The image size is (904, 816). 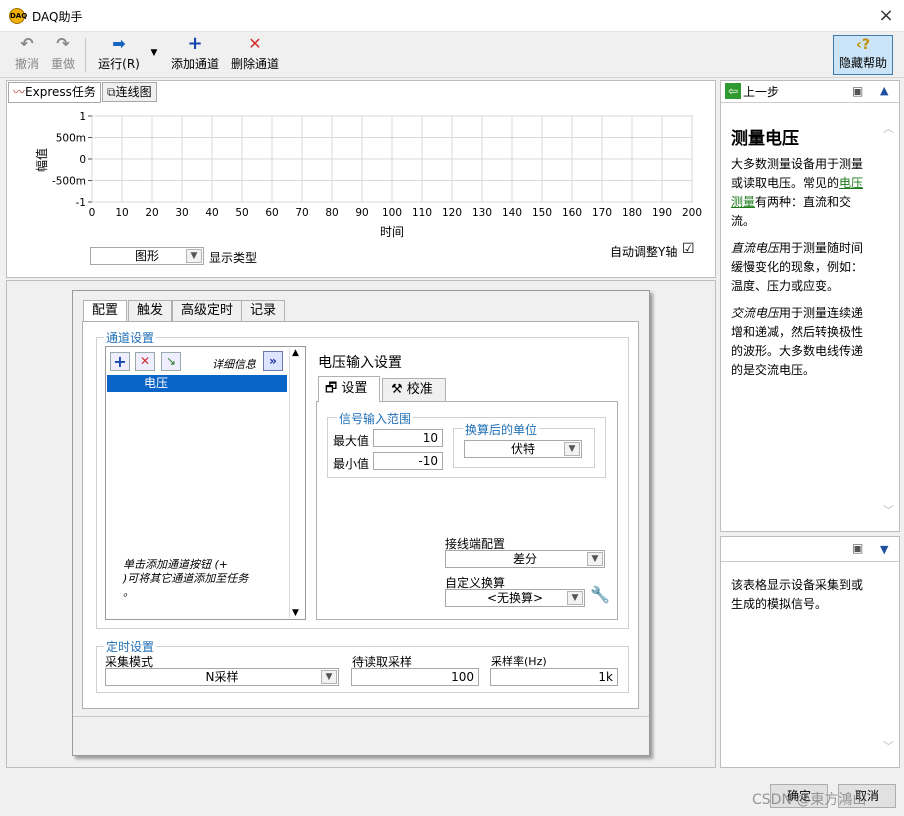 What do you see at coordinates (233, 258) in the screenshot?
I see `display-type-label: 显示类型` at bounding box center [233, 258].